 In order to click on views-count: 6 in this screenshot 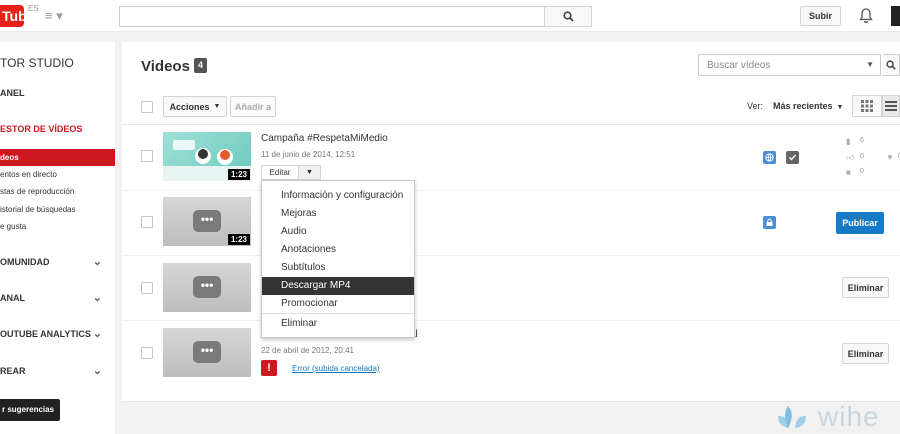, I will do `click(862, 140)`.